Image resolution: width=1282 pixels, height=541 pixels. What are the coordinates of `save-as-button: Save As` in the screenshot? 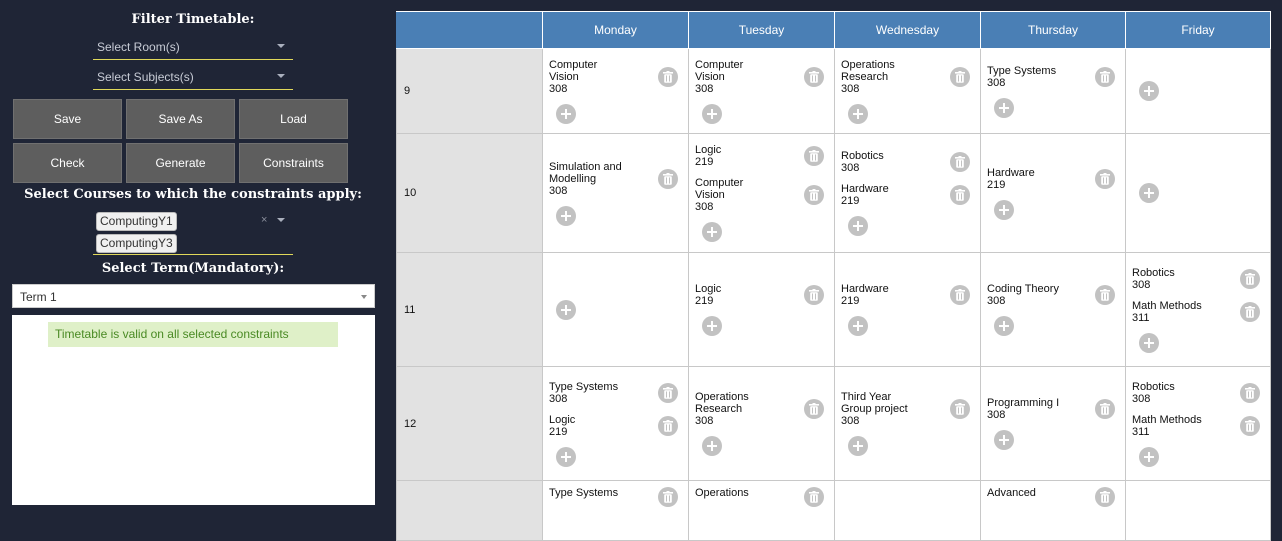 It's located at (180, 119).